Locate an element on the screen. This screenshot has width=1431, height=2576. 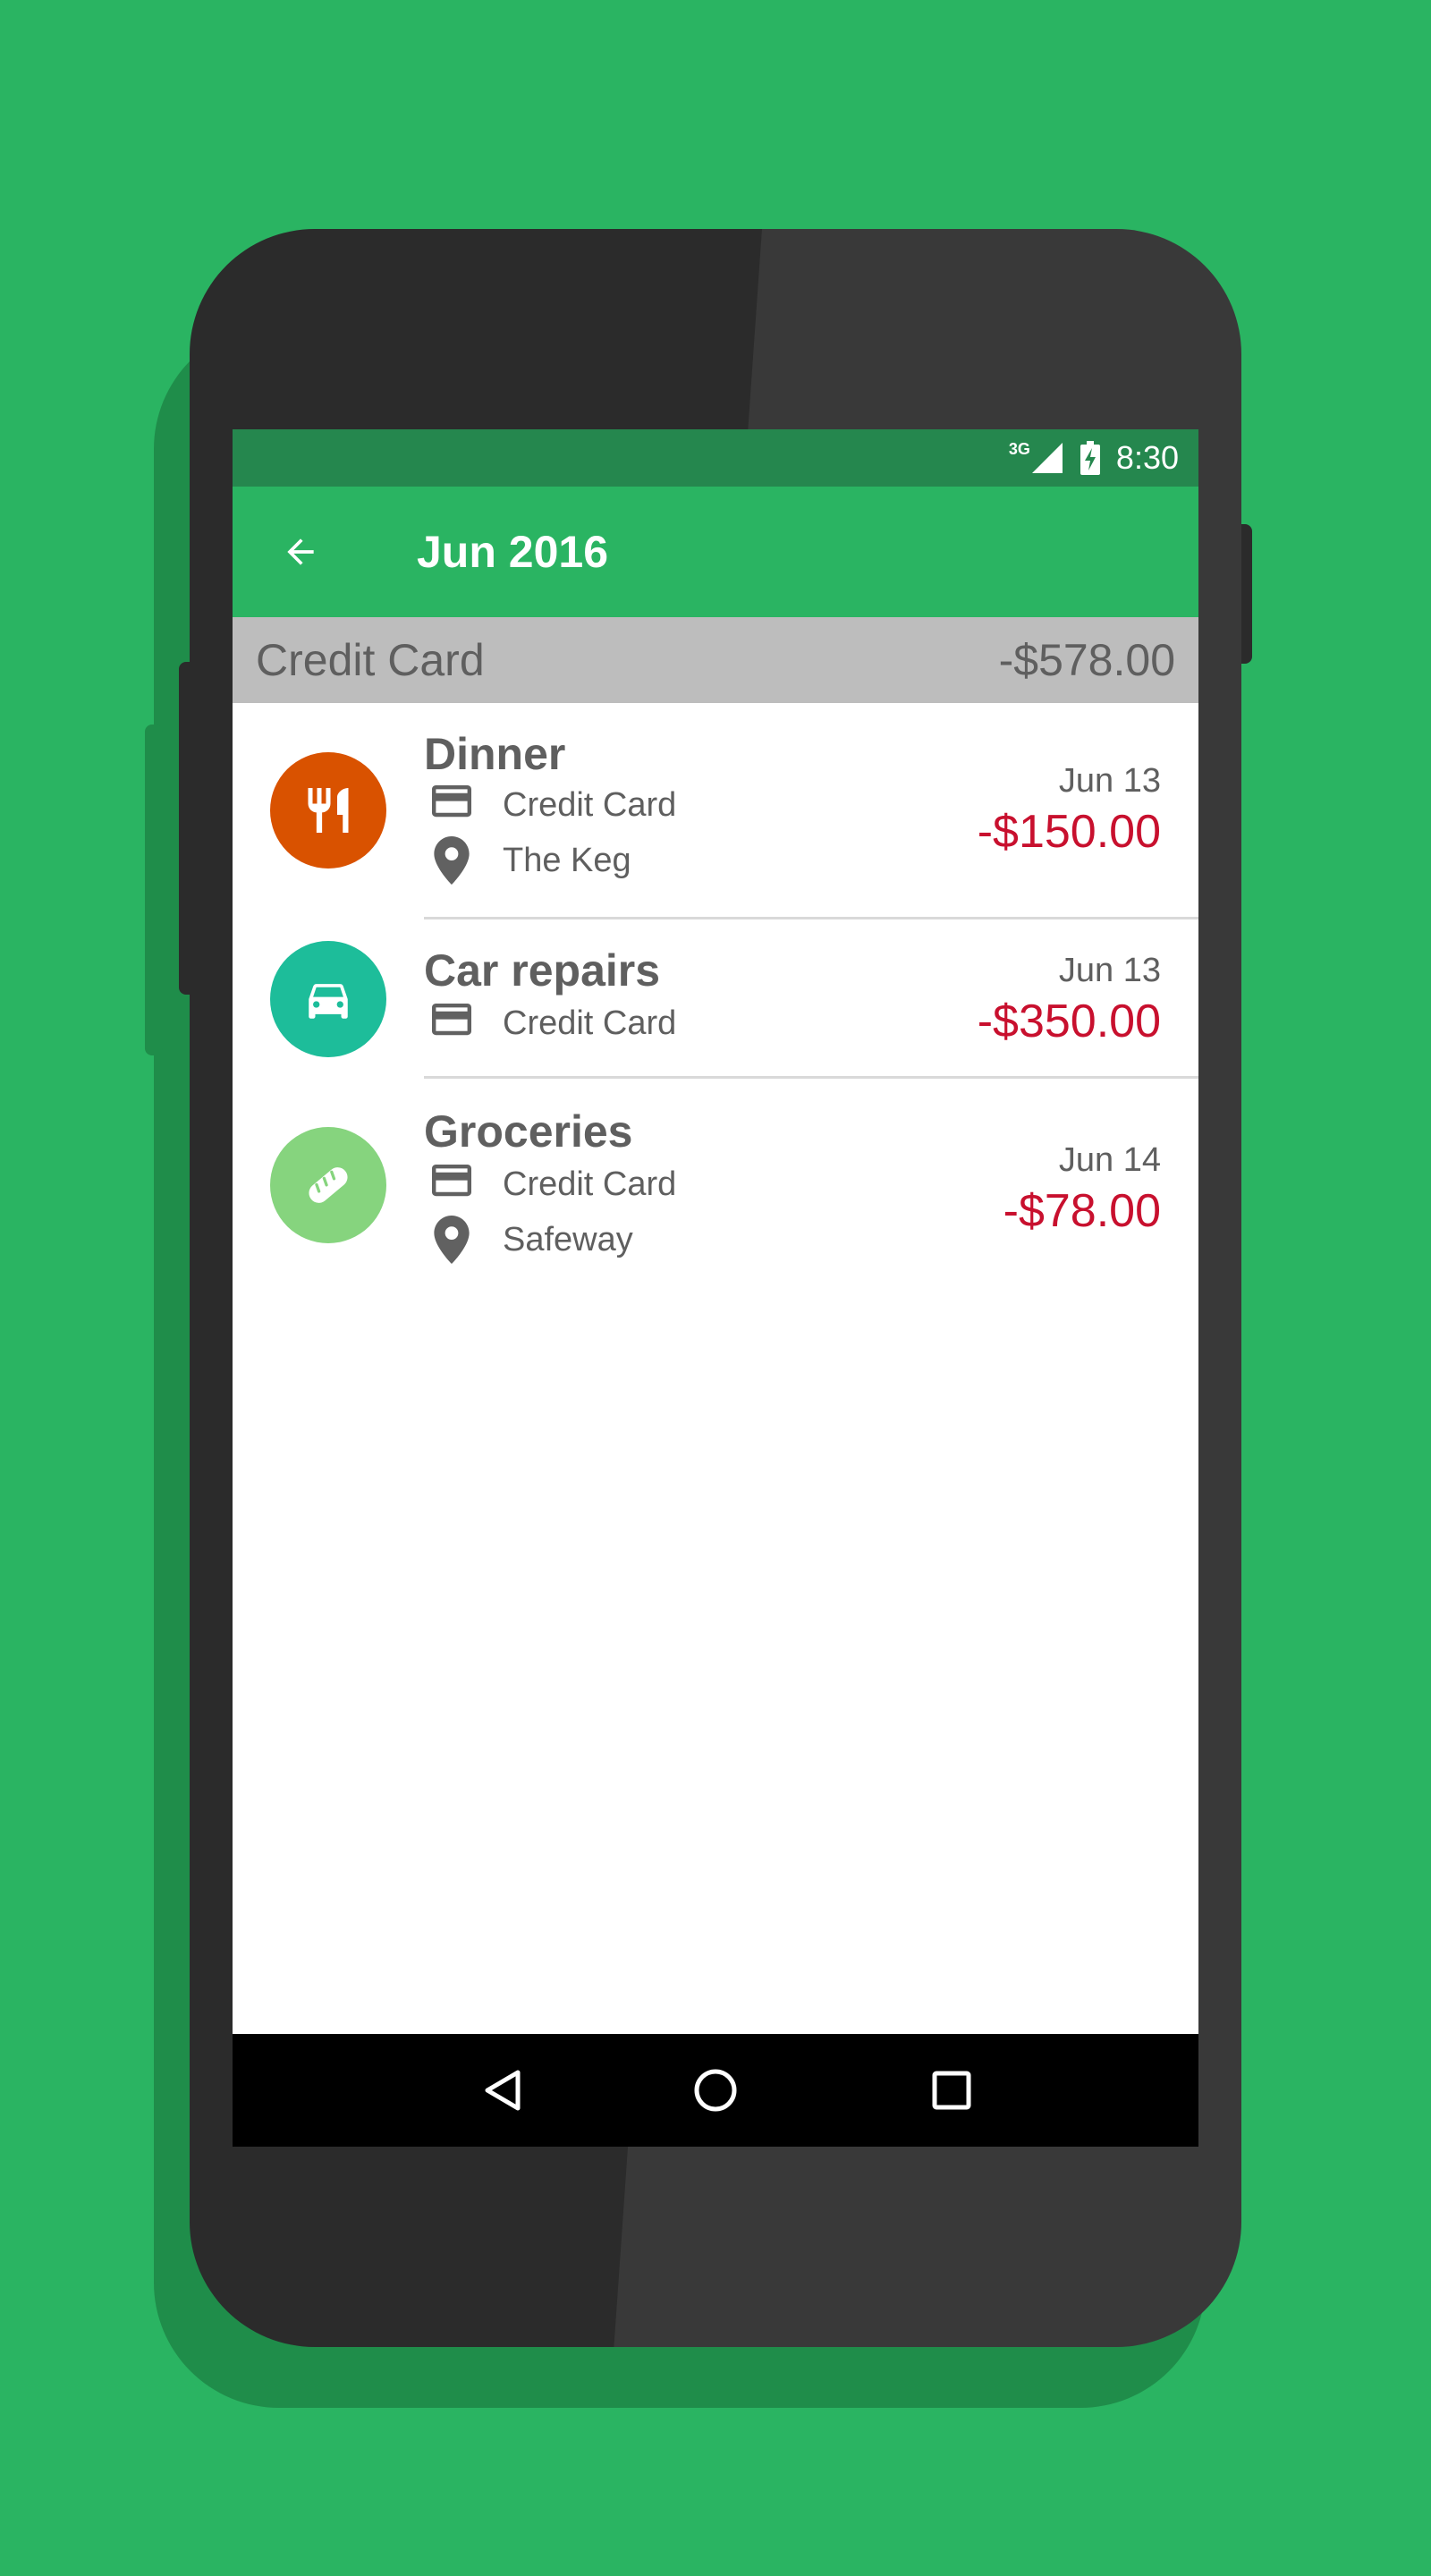
account-name: Credit Card is located at coordinates (371, 660).